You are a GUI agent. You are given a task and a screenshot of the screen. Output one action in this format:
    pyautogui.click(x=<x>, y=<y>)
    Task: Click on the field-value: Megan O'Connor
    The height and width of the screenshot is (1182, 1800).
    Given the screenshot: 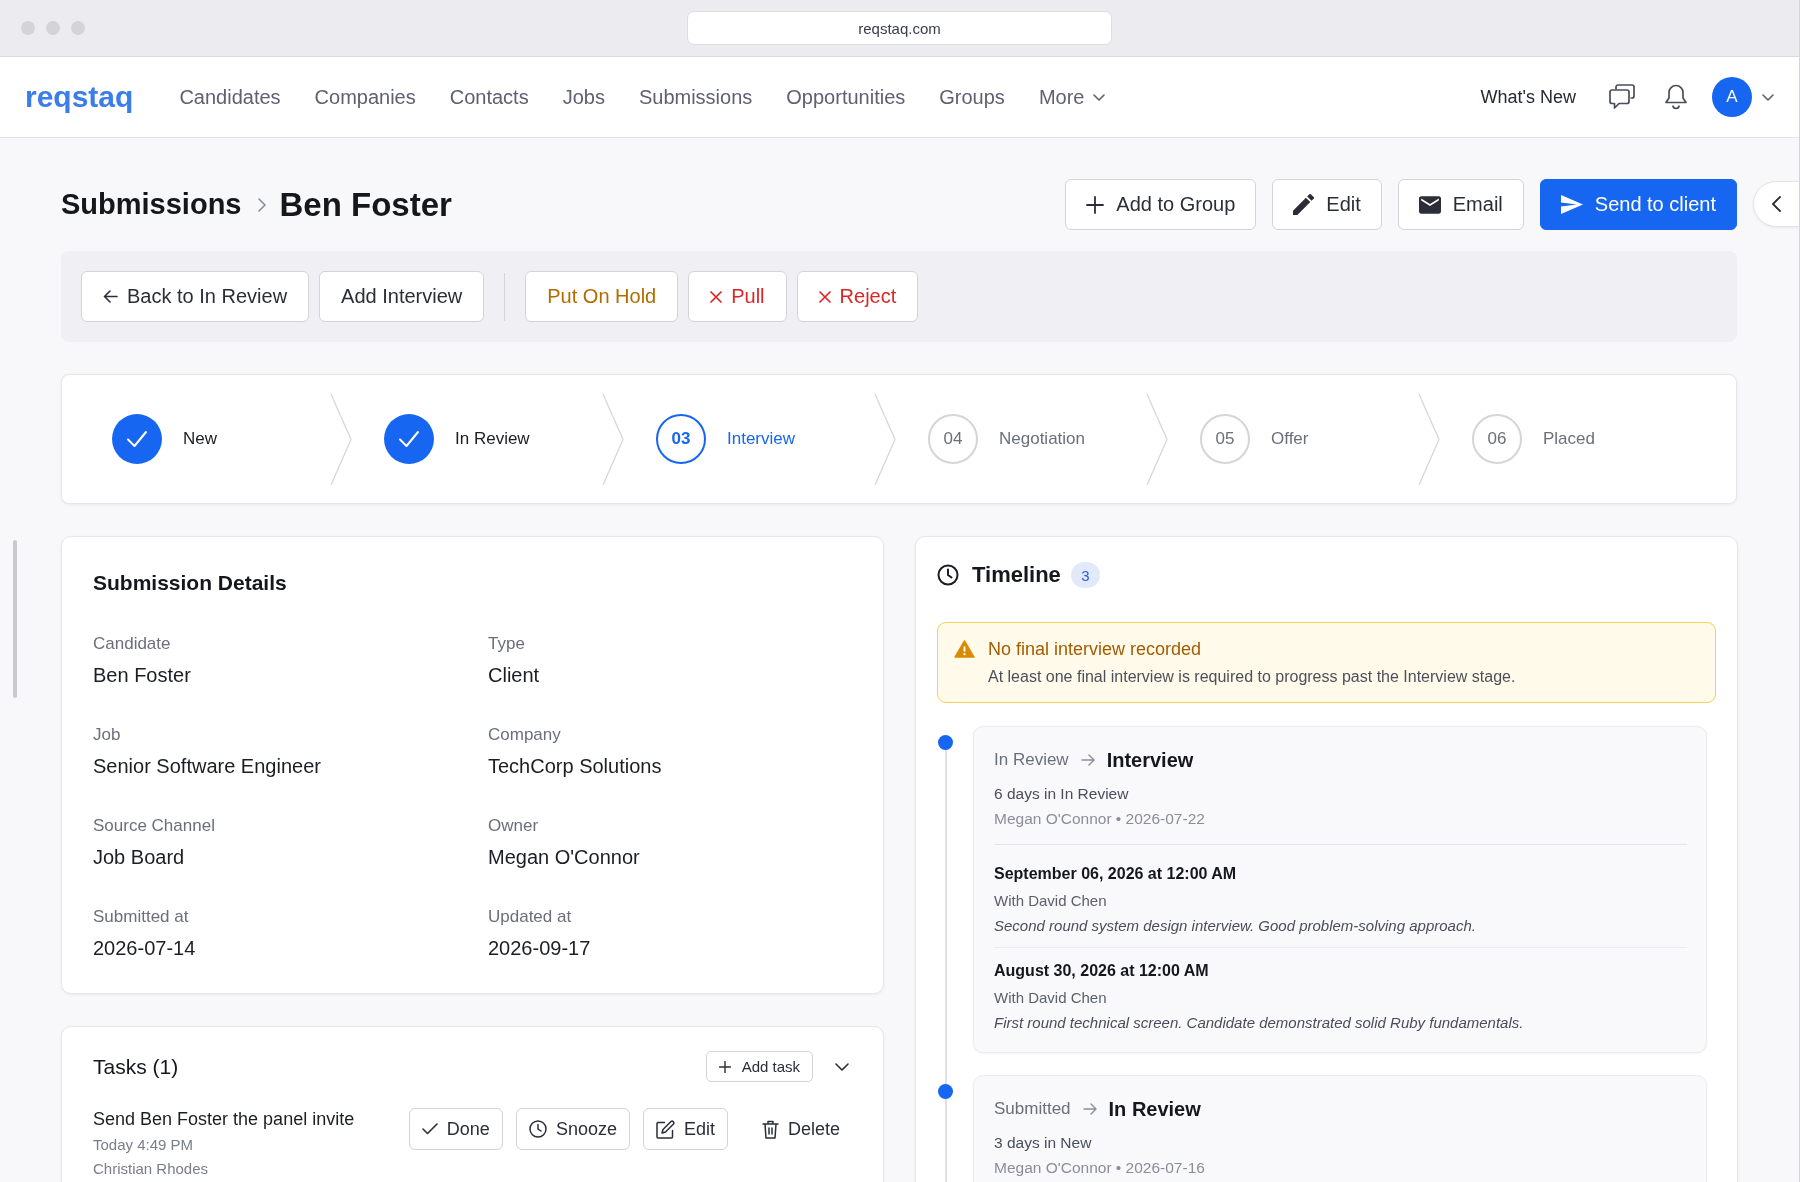 What is the action you would take?
    pyautogui.click(x=564, y=857)
    